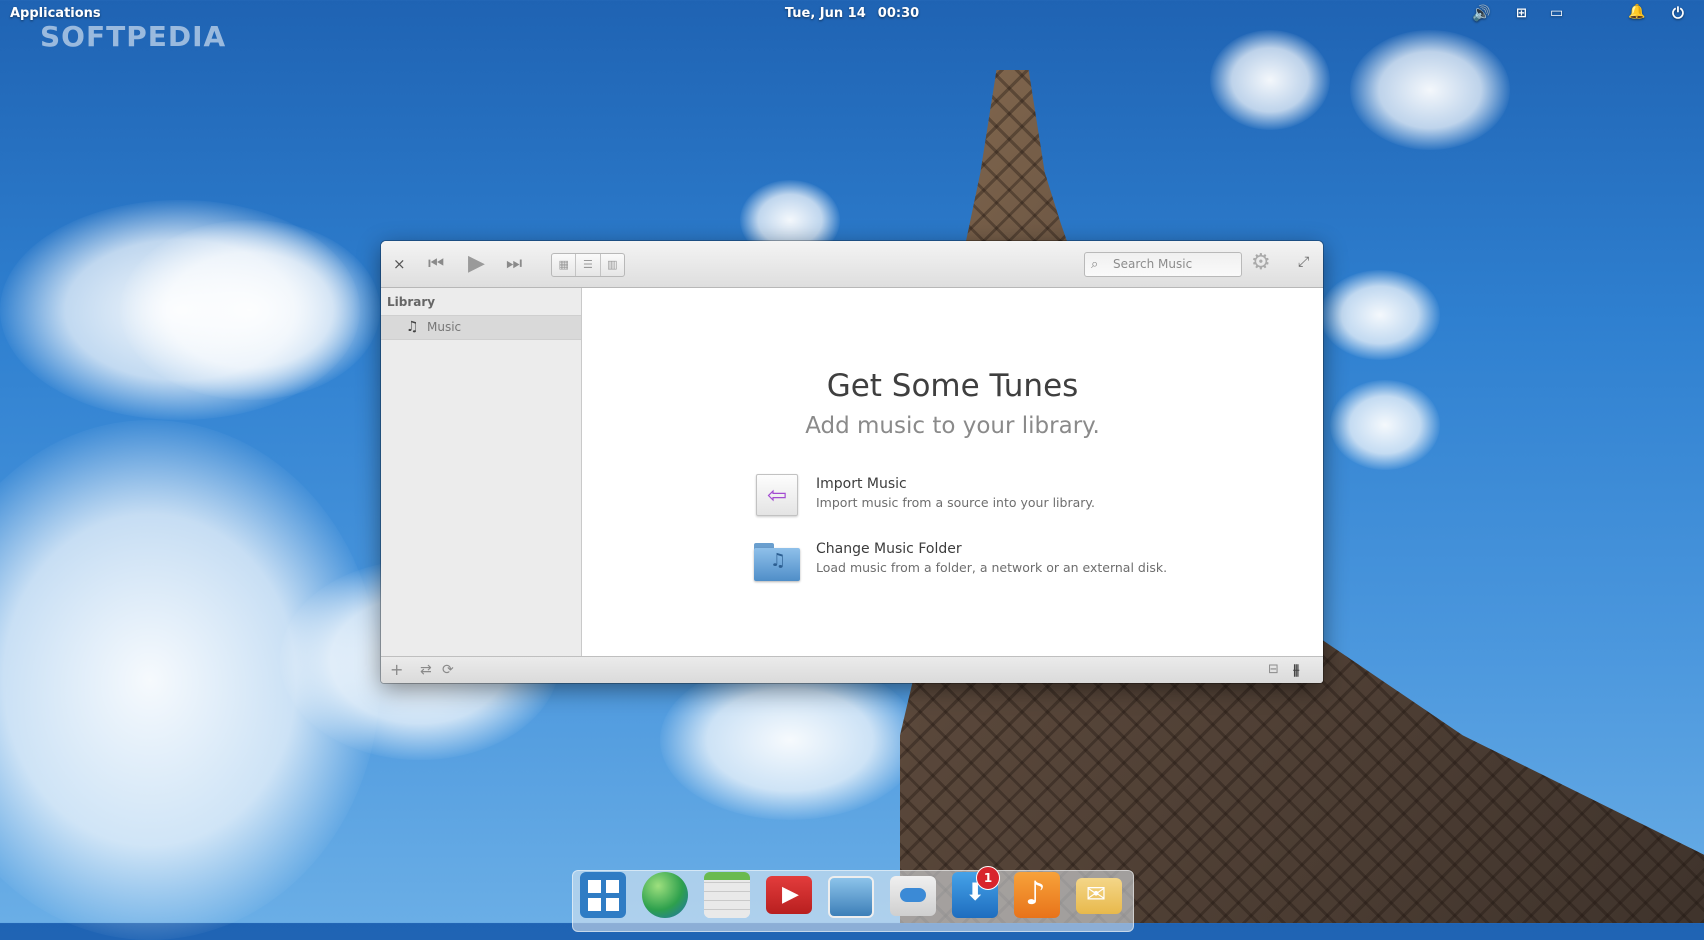 The height and width of the screenshot is (940, 1704). What do you see at coordinates (514, 263) in the screenshot?
I see `next-button: ⏭` at bounding box center [514, 263].